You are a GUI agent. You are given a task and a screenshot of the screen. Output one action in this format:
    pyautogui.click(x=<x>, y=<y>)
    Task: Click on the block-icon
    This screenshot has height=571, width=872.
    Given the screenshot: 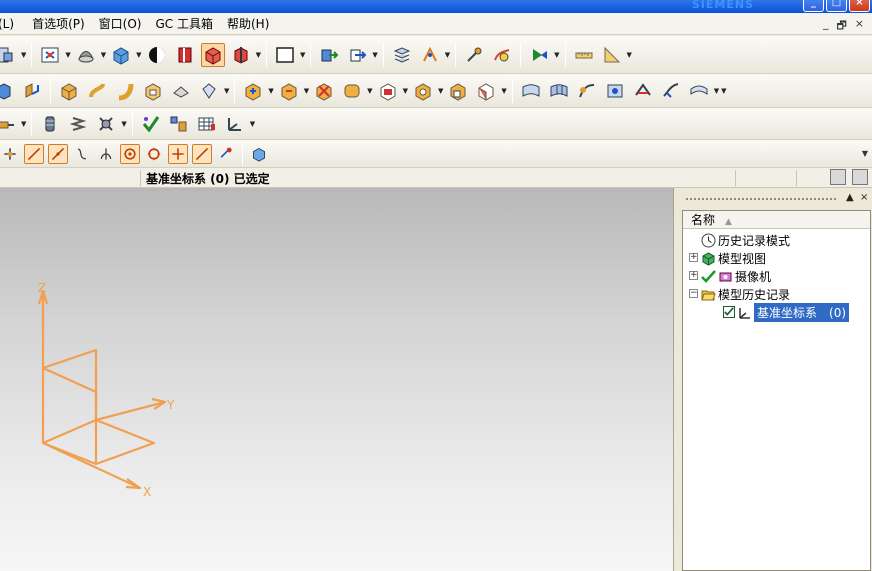 What is the action you would take?
    pyautogui.click(x=69, y=91)
    